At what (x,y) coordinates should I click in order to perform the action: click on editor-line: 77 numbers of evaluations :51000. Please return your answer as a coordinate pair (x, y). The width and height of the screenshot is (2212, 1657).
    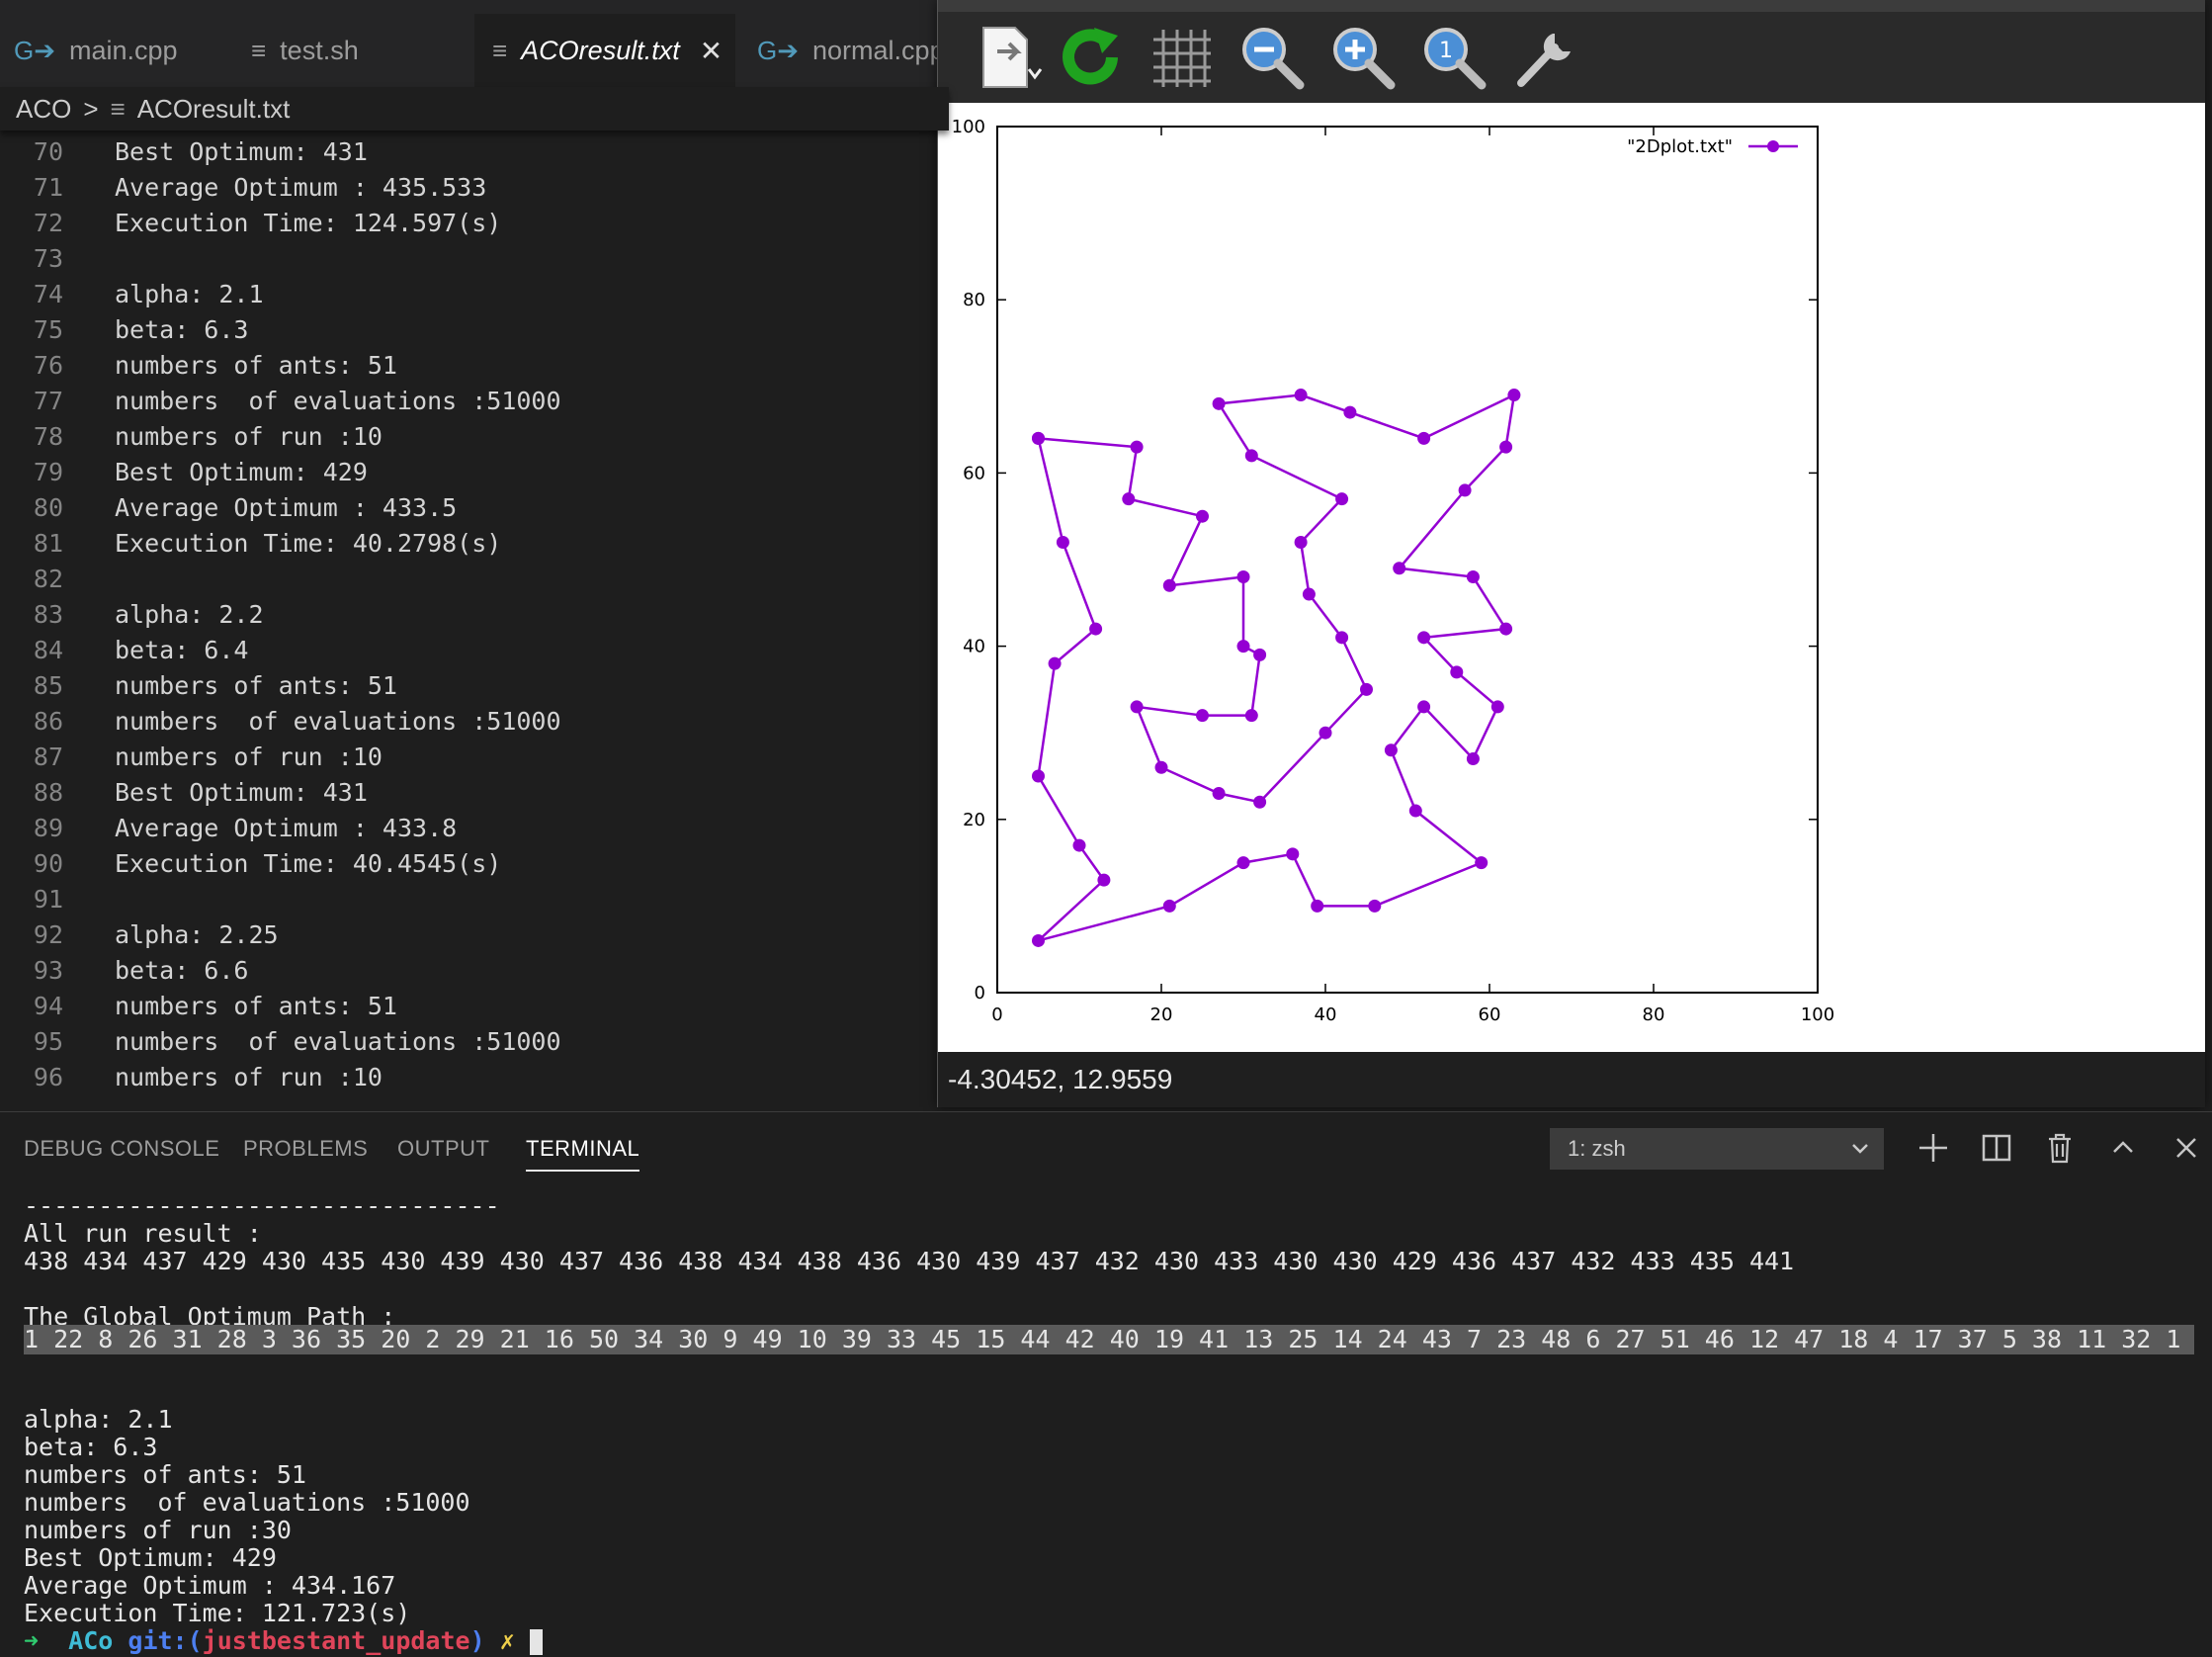
    Looking at the image, I should click on (280, 401).